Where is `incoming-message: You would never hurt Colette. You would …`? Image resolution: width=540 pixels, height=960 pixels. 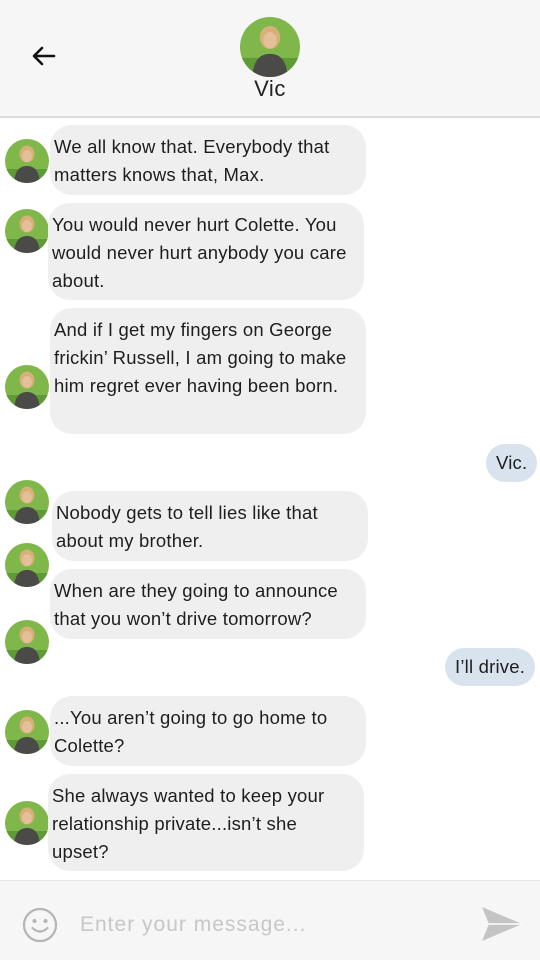
incoming-message: You would never hurt Colette. You would … is located at coordinates (206, 251).